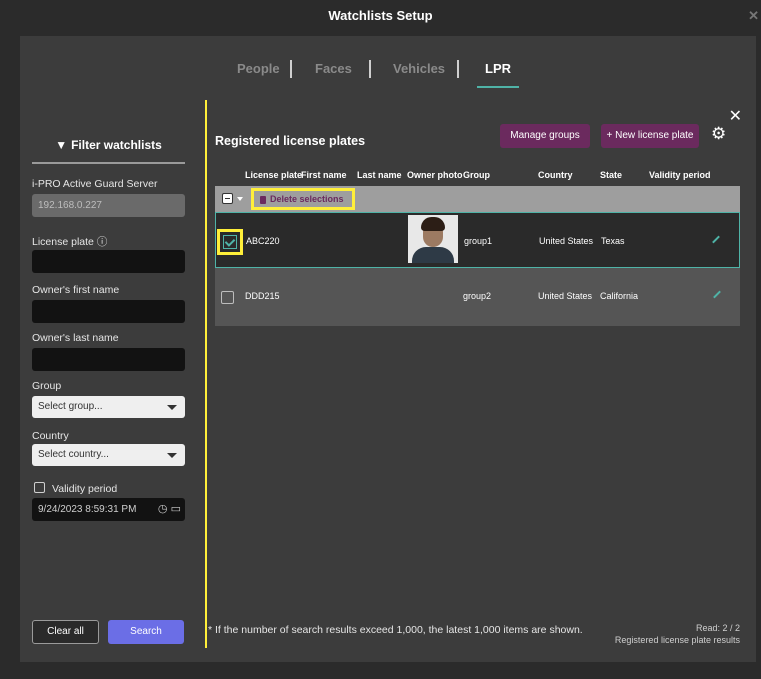  I want to click on row-checkbox-highlight, so click(230, 242).